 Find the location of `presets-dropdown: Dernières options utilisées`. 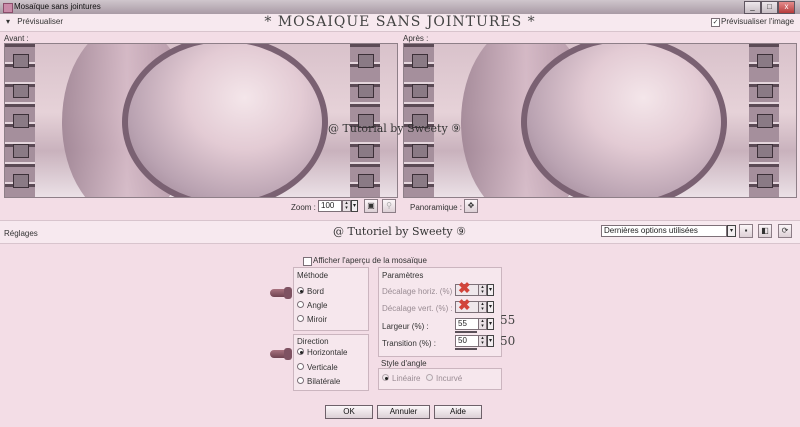

presets-dropdown: Dernières options utilisées is located at coordinates (664, 231).